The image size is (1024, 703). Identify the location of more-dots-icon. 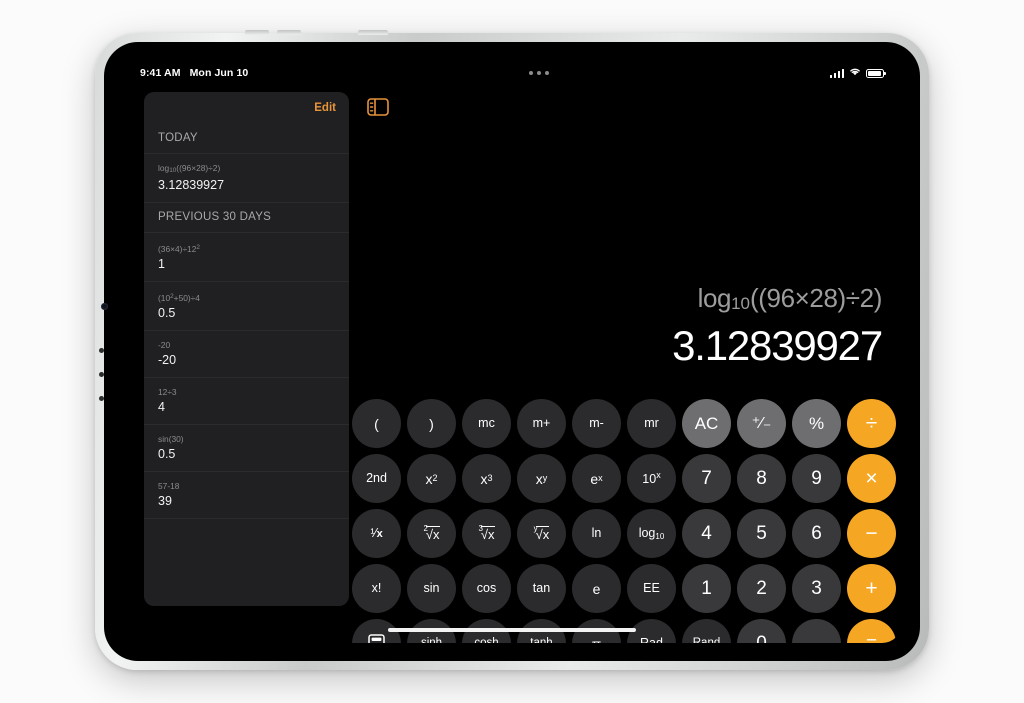
(538, 73).